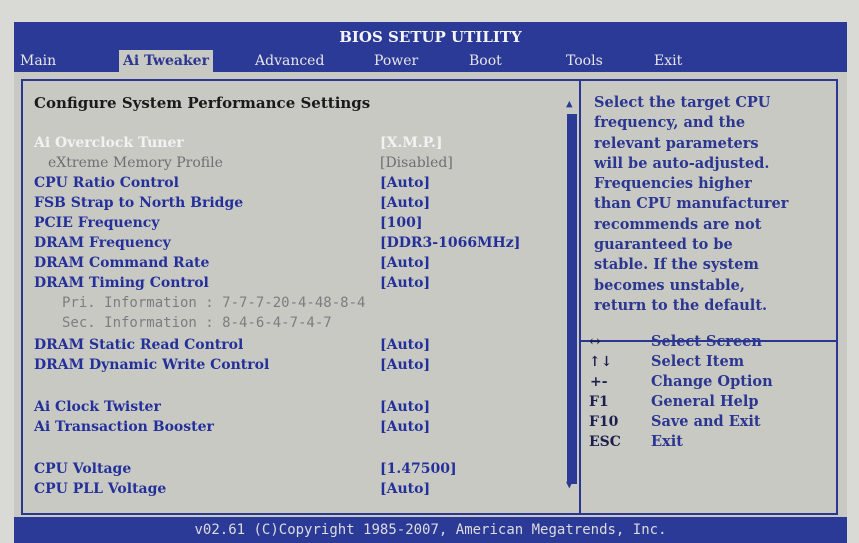 The image size is (859, 543). I want to click on setting-dram-timing-control: DRAM Timing Control [Auto], so click(314, 285).